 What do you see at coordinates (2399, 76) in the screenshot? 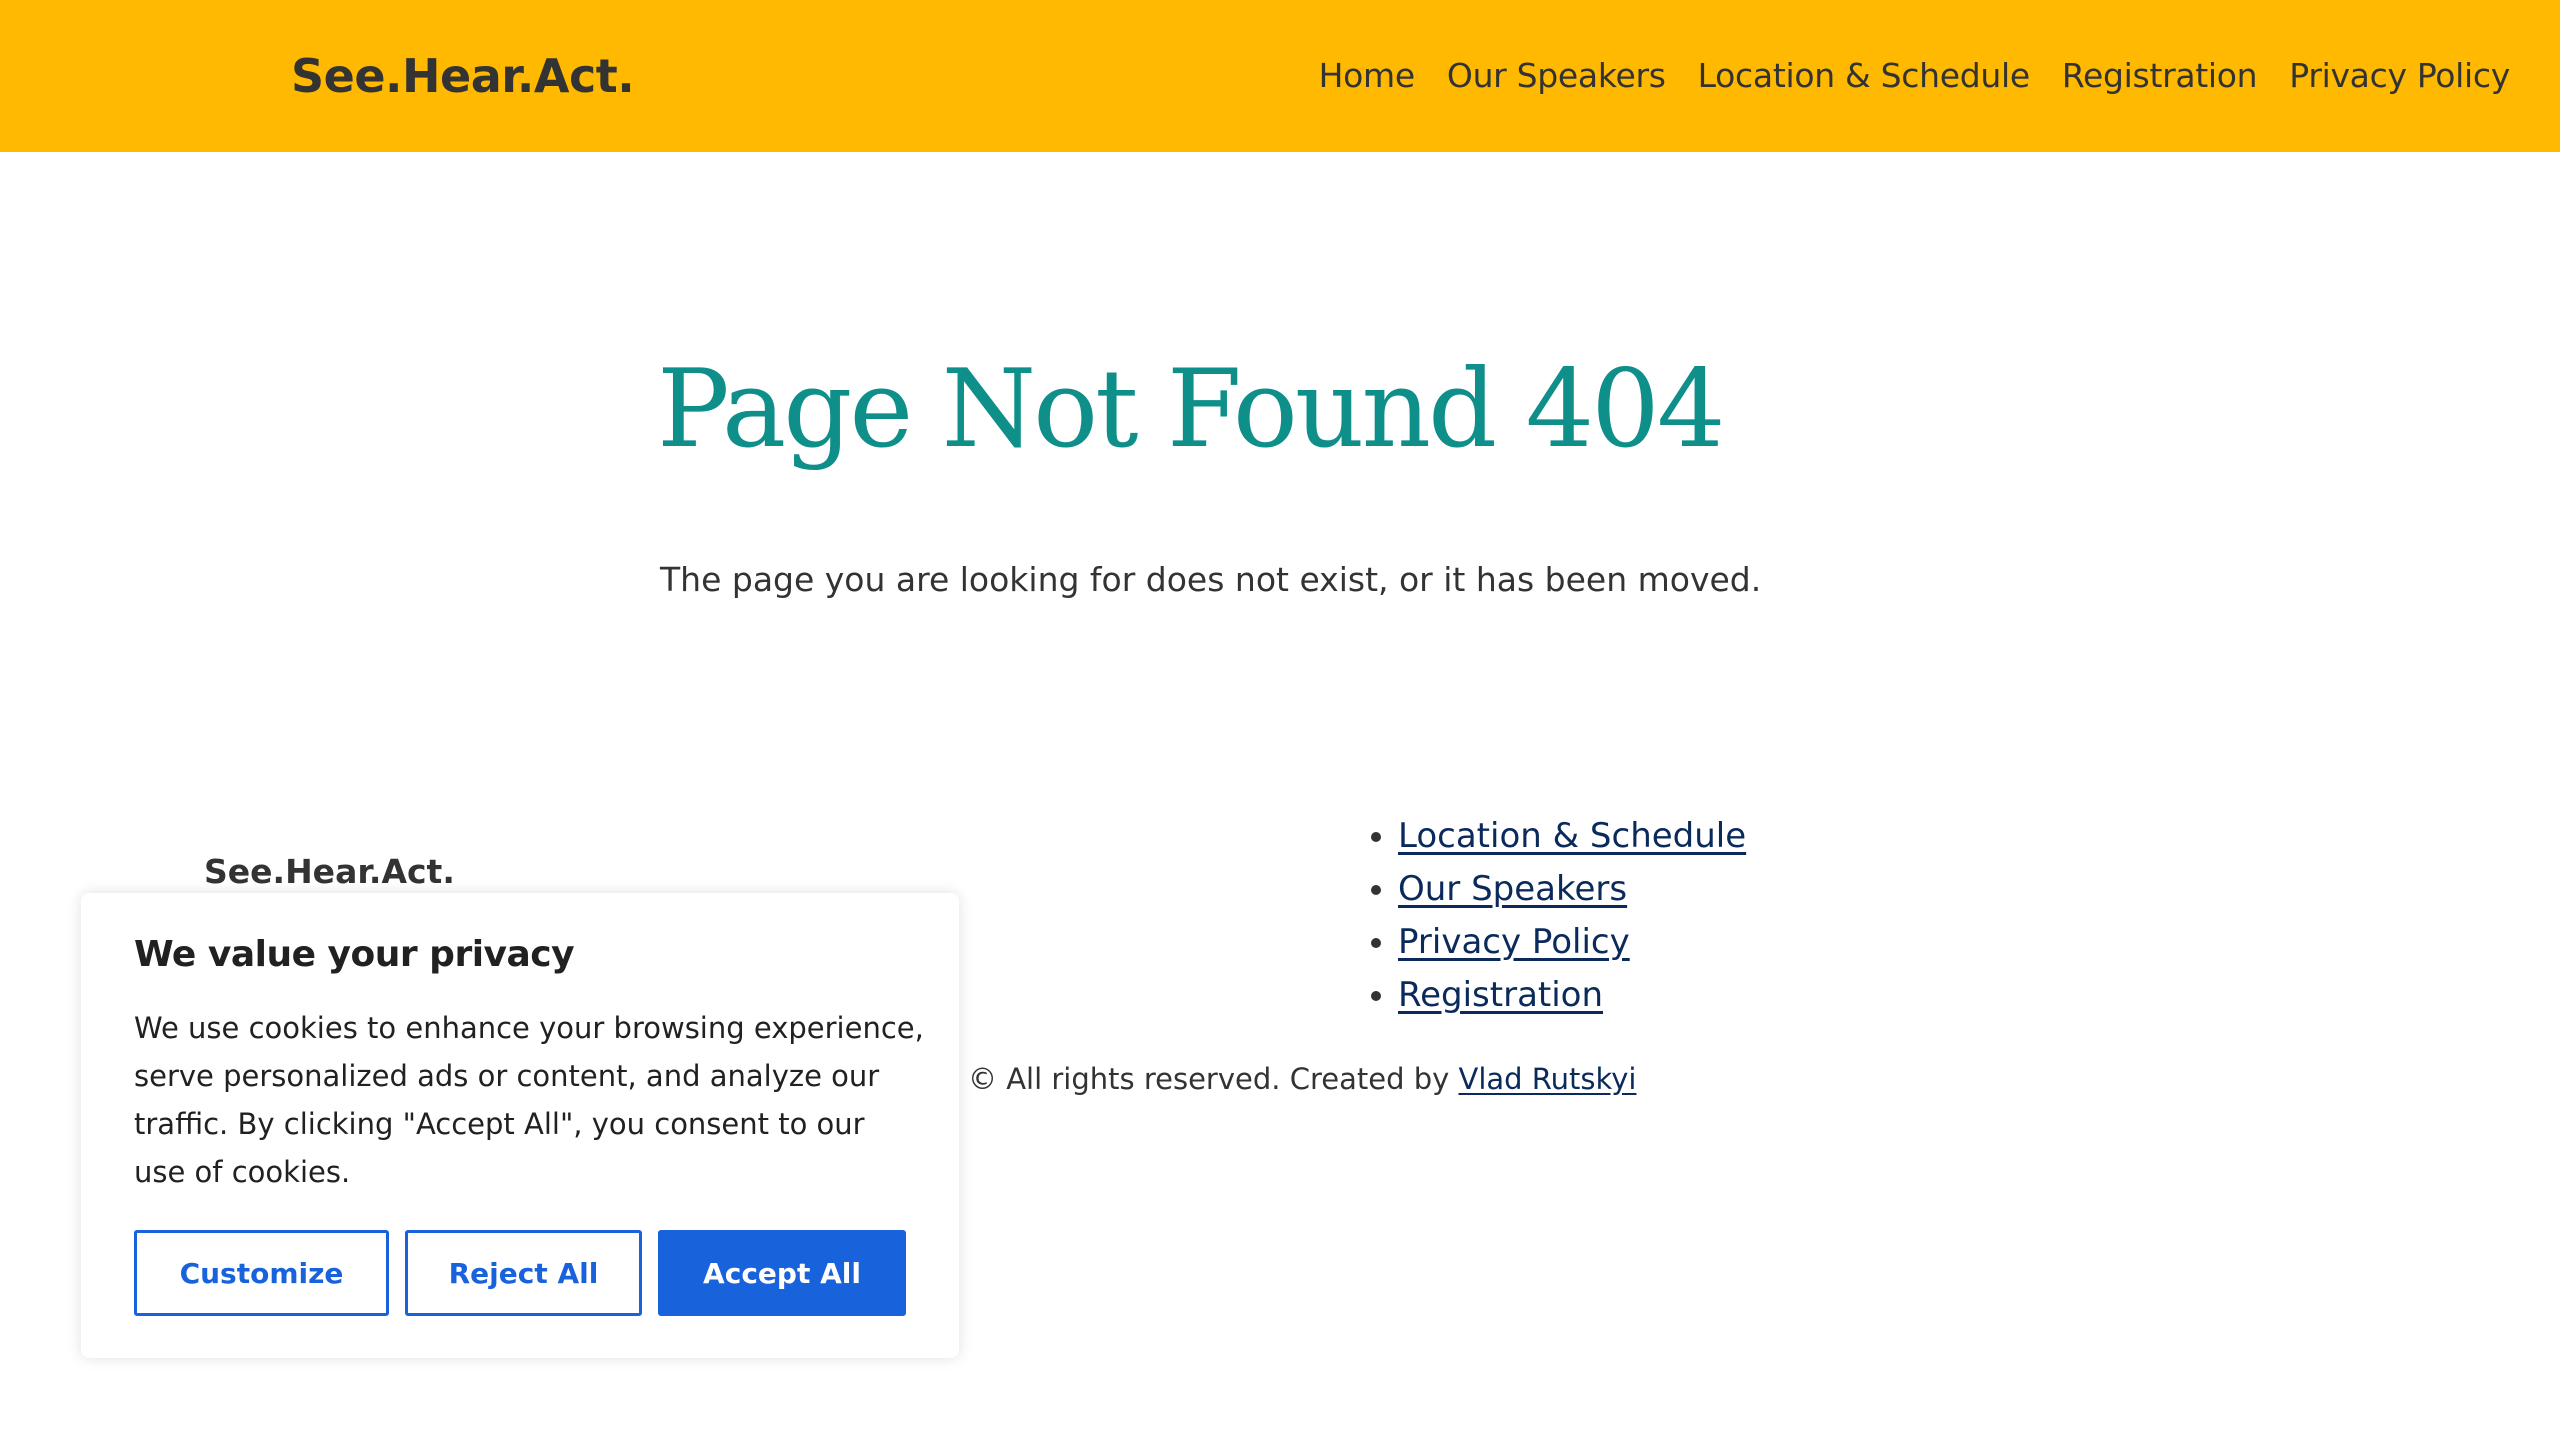
I see `nav-item-privacy-policy: Privacy Policy` at bounding box center [2399, 76].